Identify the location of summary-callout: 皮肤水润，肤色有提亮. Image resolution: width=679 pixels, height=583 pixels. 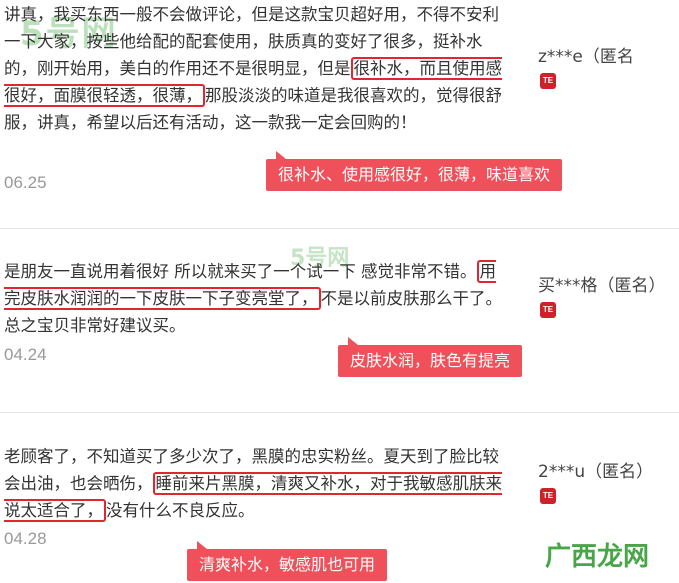
(430, 357).